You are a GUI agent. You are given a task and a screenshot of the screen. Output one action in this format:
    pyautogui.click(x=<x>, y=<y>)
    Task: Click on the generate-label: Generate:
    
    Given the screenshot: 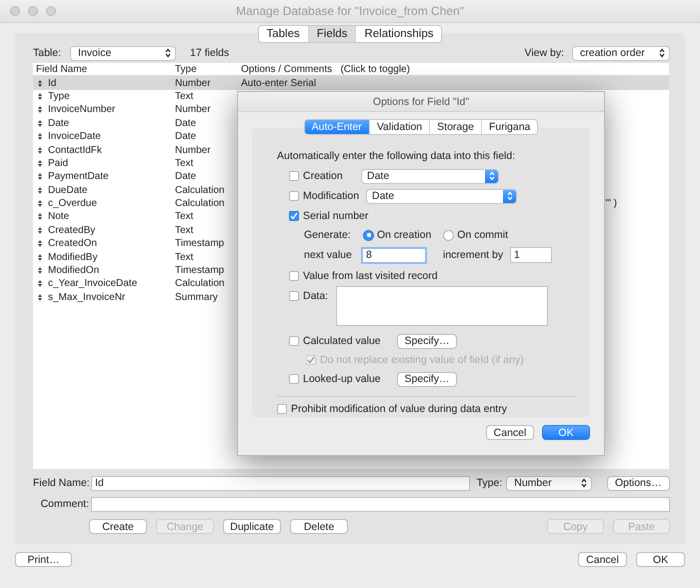 What is the action you would take?
    pyautogui.click(x=328, y=235)
    